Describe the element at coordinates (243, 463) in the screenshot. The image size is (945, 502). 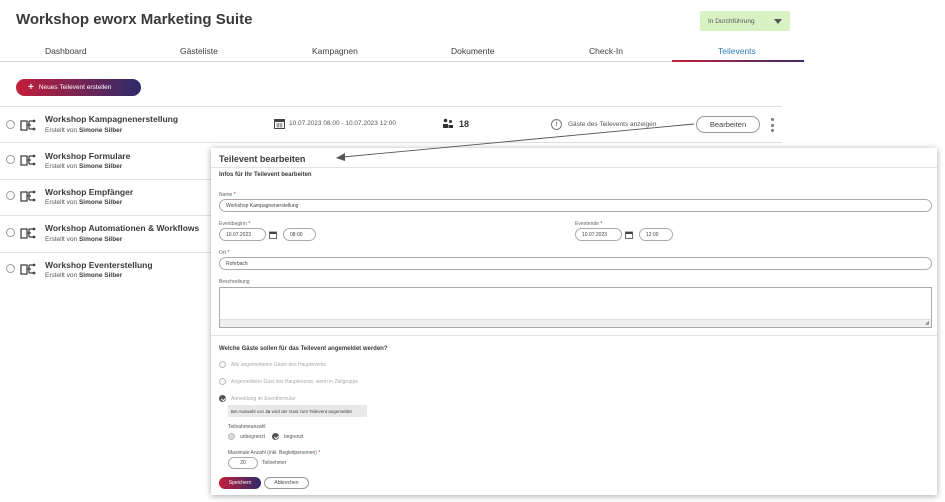
I see `max-participants-input: 20` at that location.